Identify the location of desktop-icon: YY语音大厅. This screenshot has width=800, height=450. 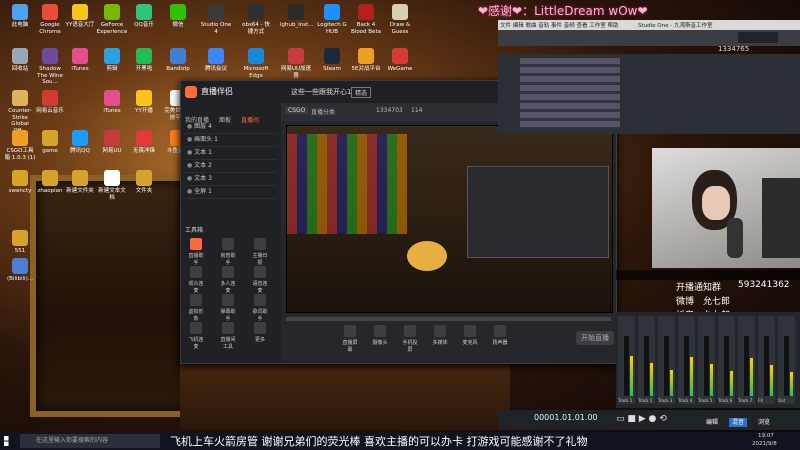
(80, 16).